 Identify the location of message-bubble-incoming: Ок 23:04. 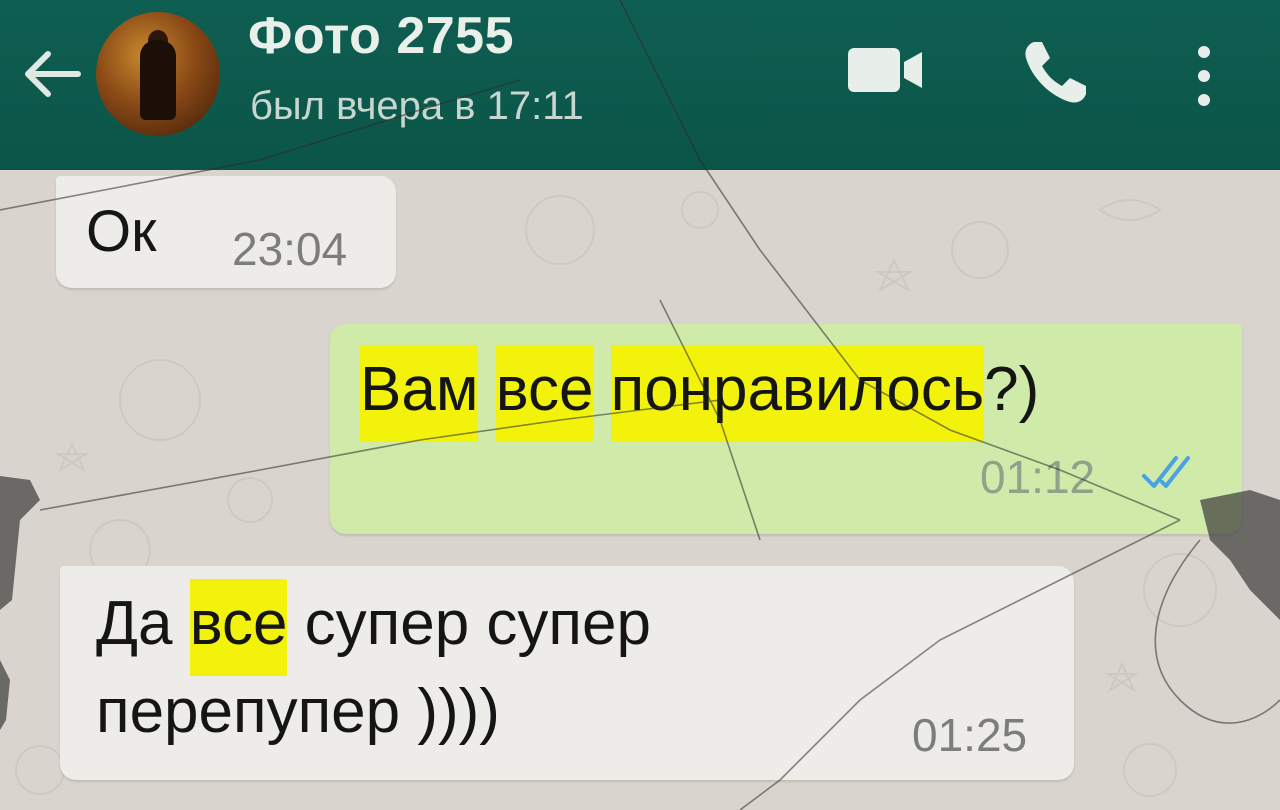
(226, 232).